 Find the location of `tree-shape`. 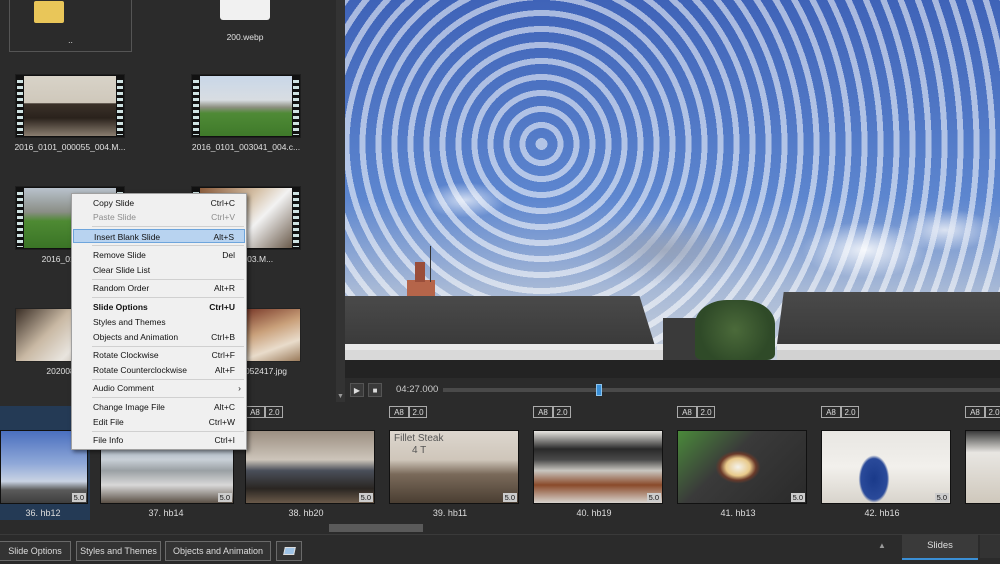

tree-shape is located at coordinates (735, 330).